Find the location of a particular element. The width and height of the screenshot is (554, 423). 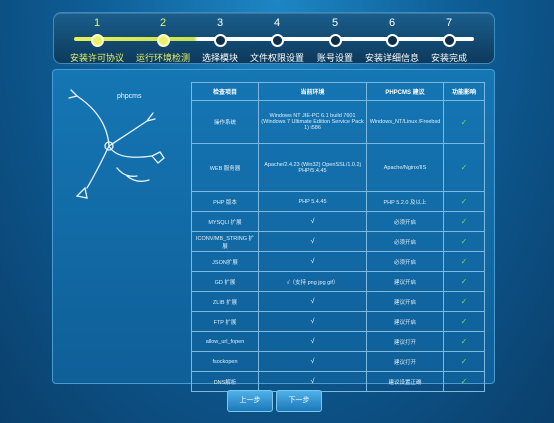

table-row: GD 扩展 √（支持 png jpg gif） 建议开启 ✓ is located at coordinates (338, 281).